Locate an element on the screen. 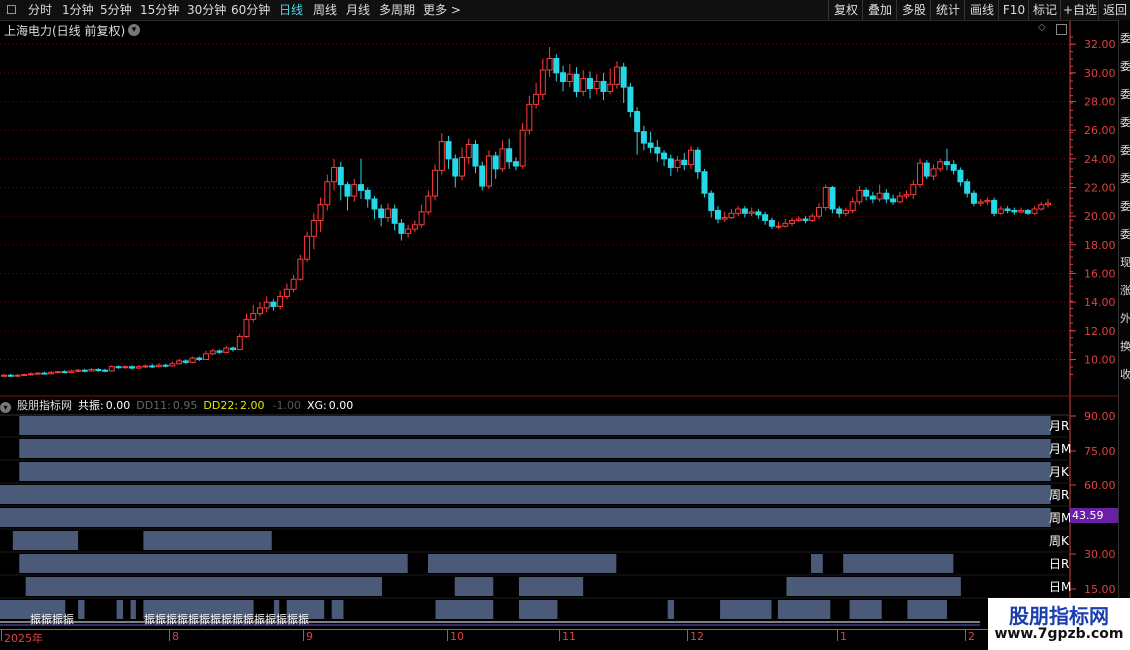  date-axis: 2025年 8 9 10 11 12 1 2 is located at coordinates (535, 639).